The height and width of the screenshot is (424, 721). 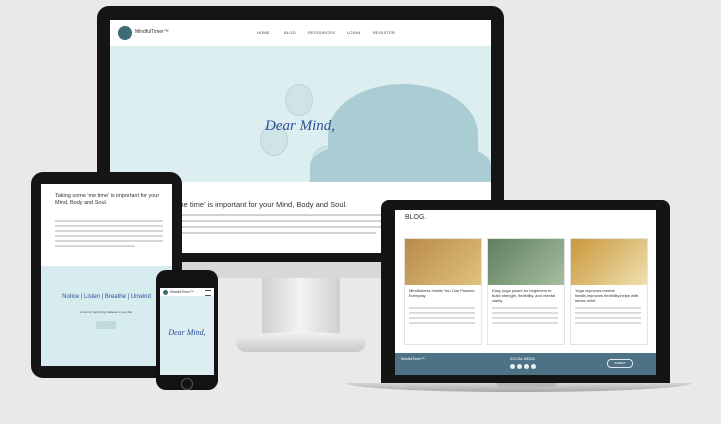 I want to click on phone-logo-text: MindfulTimer™, so click(x=182, y=292).